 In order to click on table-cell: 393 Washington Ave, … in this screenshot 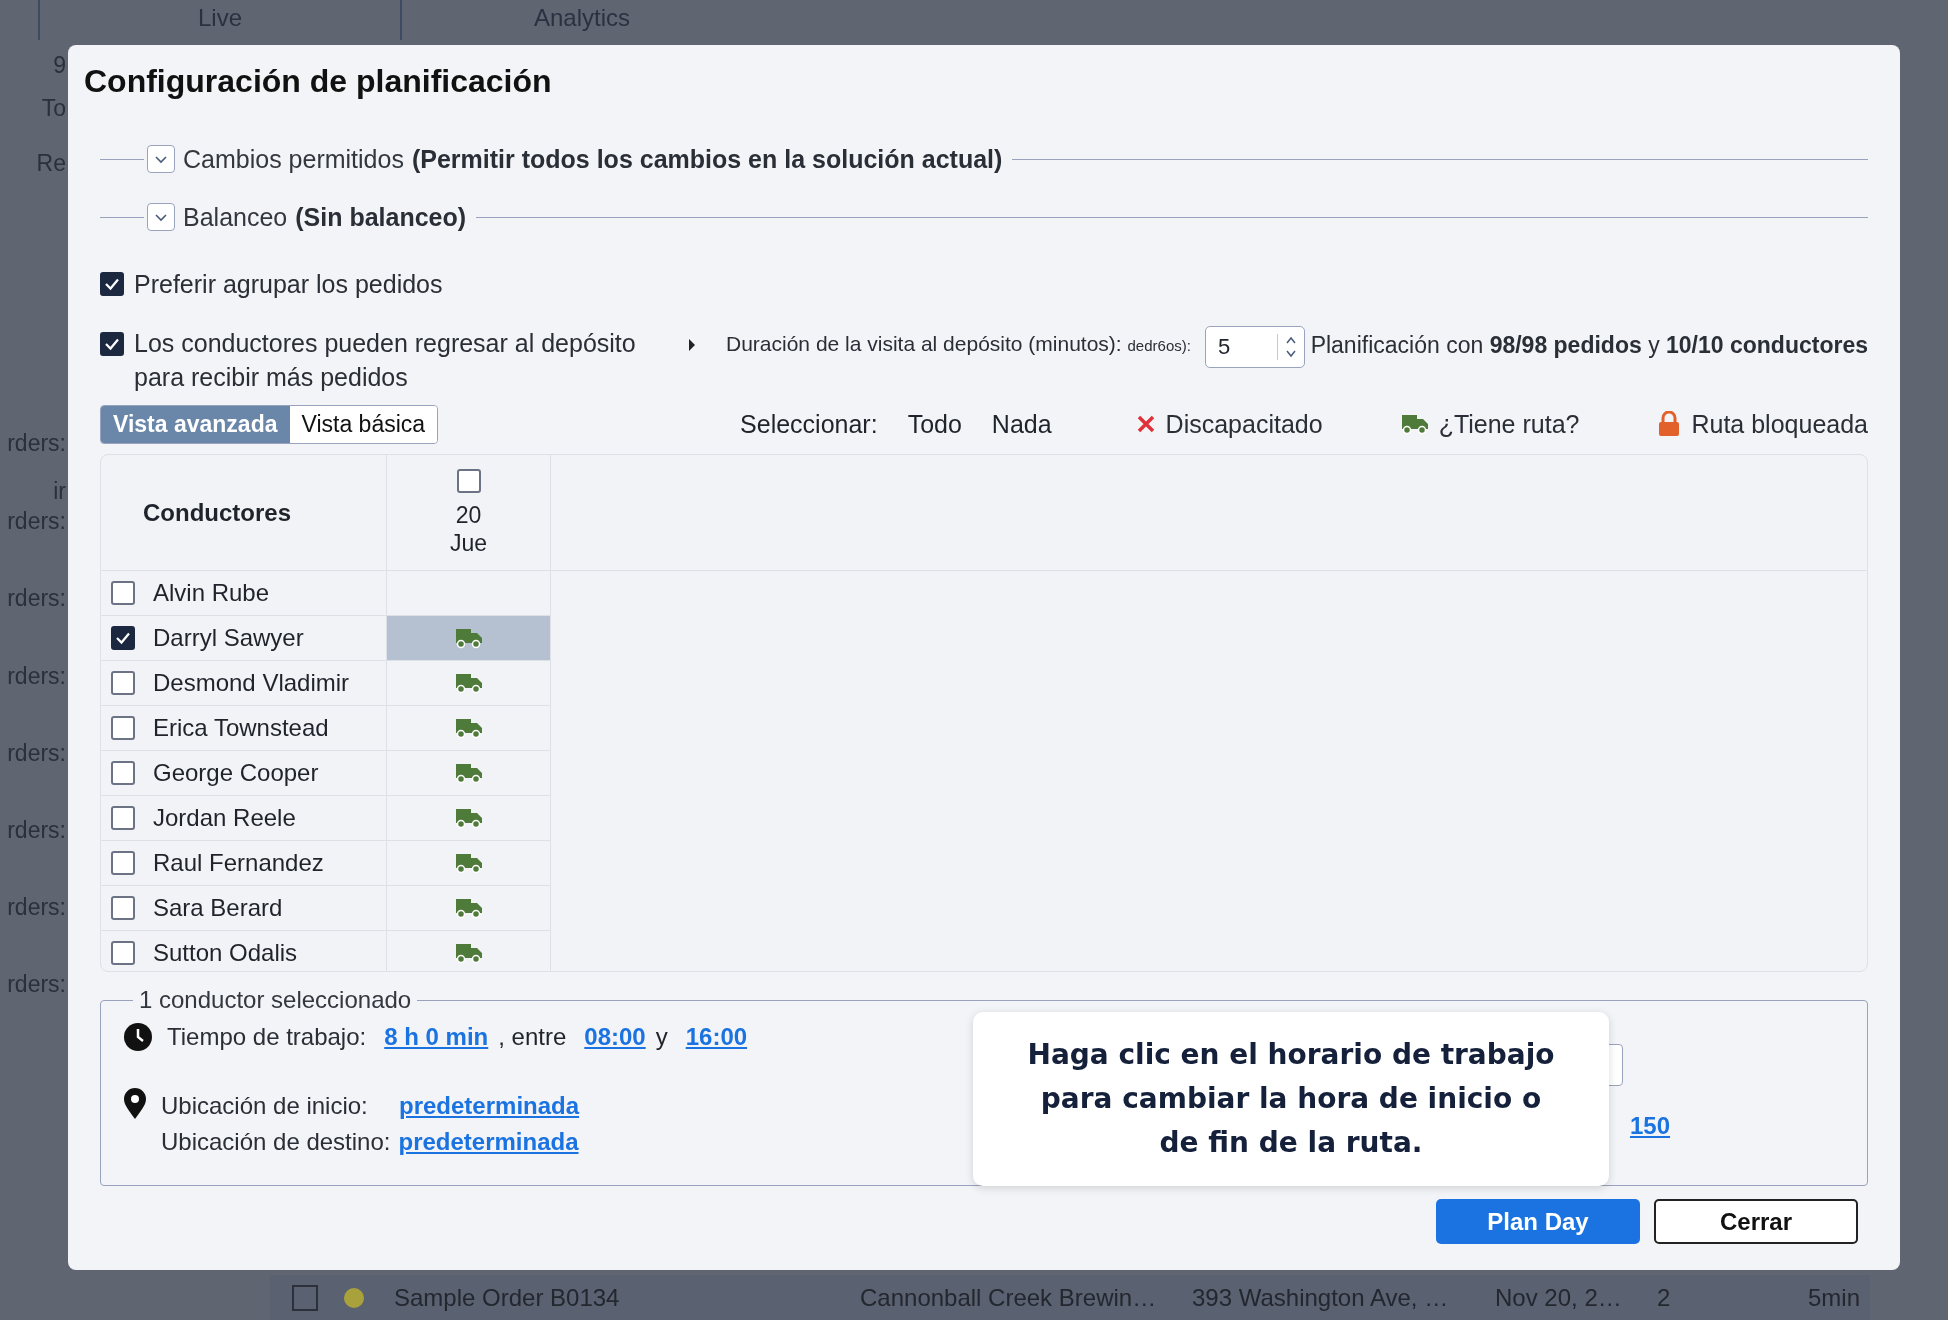, I will do `click(1320, 1297)`.